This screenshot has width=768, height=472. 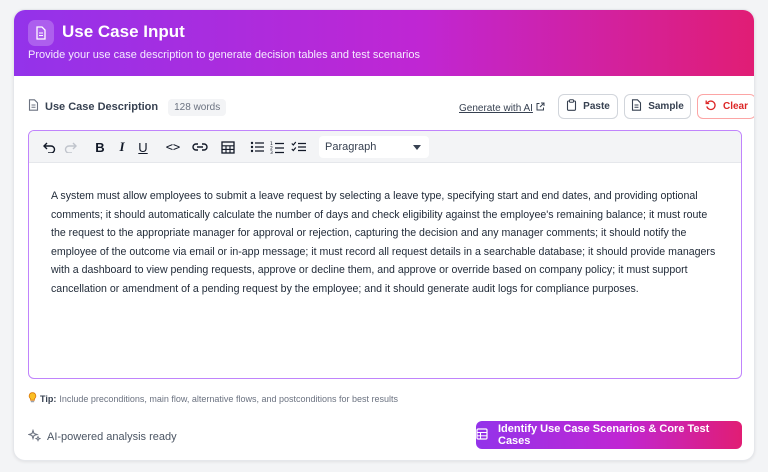 What do you see at coordinates (540, 108) in the screenshot?
I see `external-link-icon` at bounding box center [540, 108].